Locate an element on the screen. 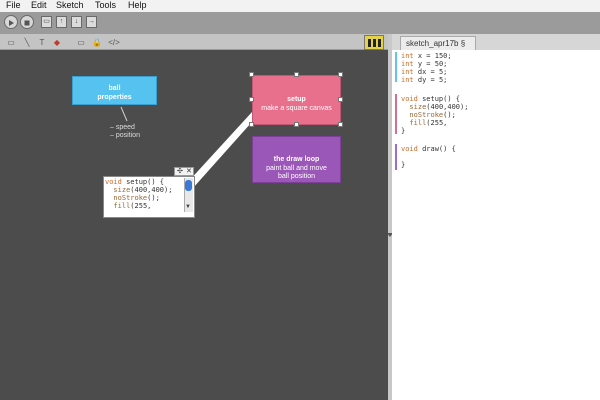 This screenshot has height=400, width=600. popup-code-line: void setup() { is located at coordinates (134, 182).